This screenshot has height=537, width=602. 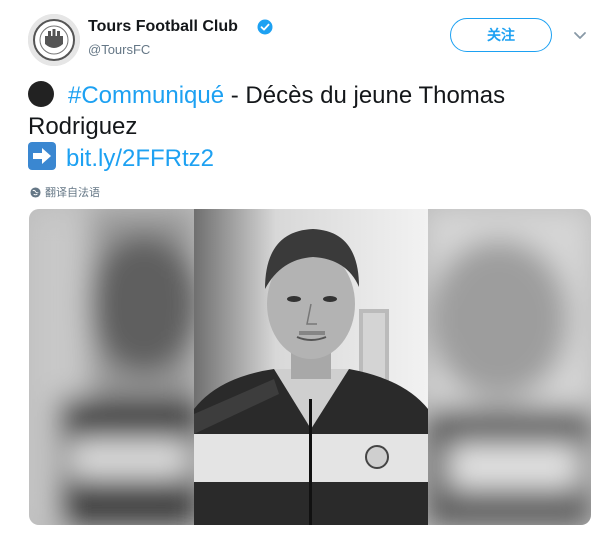 I want to click on right-arrow-icon, so click(x=42, y=156).